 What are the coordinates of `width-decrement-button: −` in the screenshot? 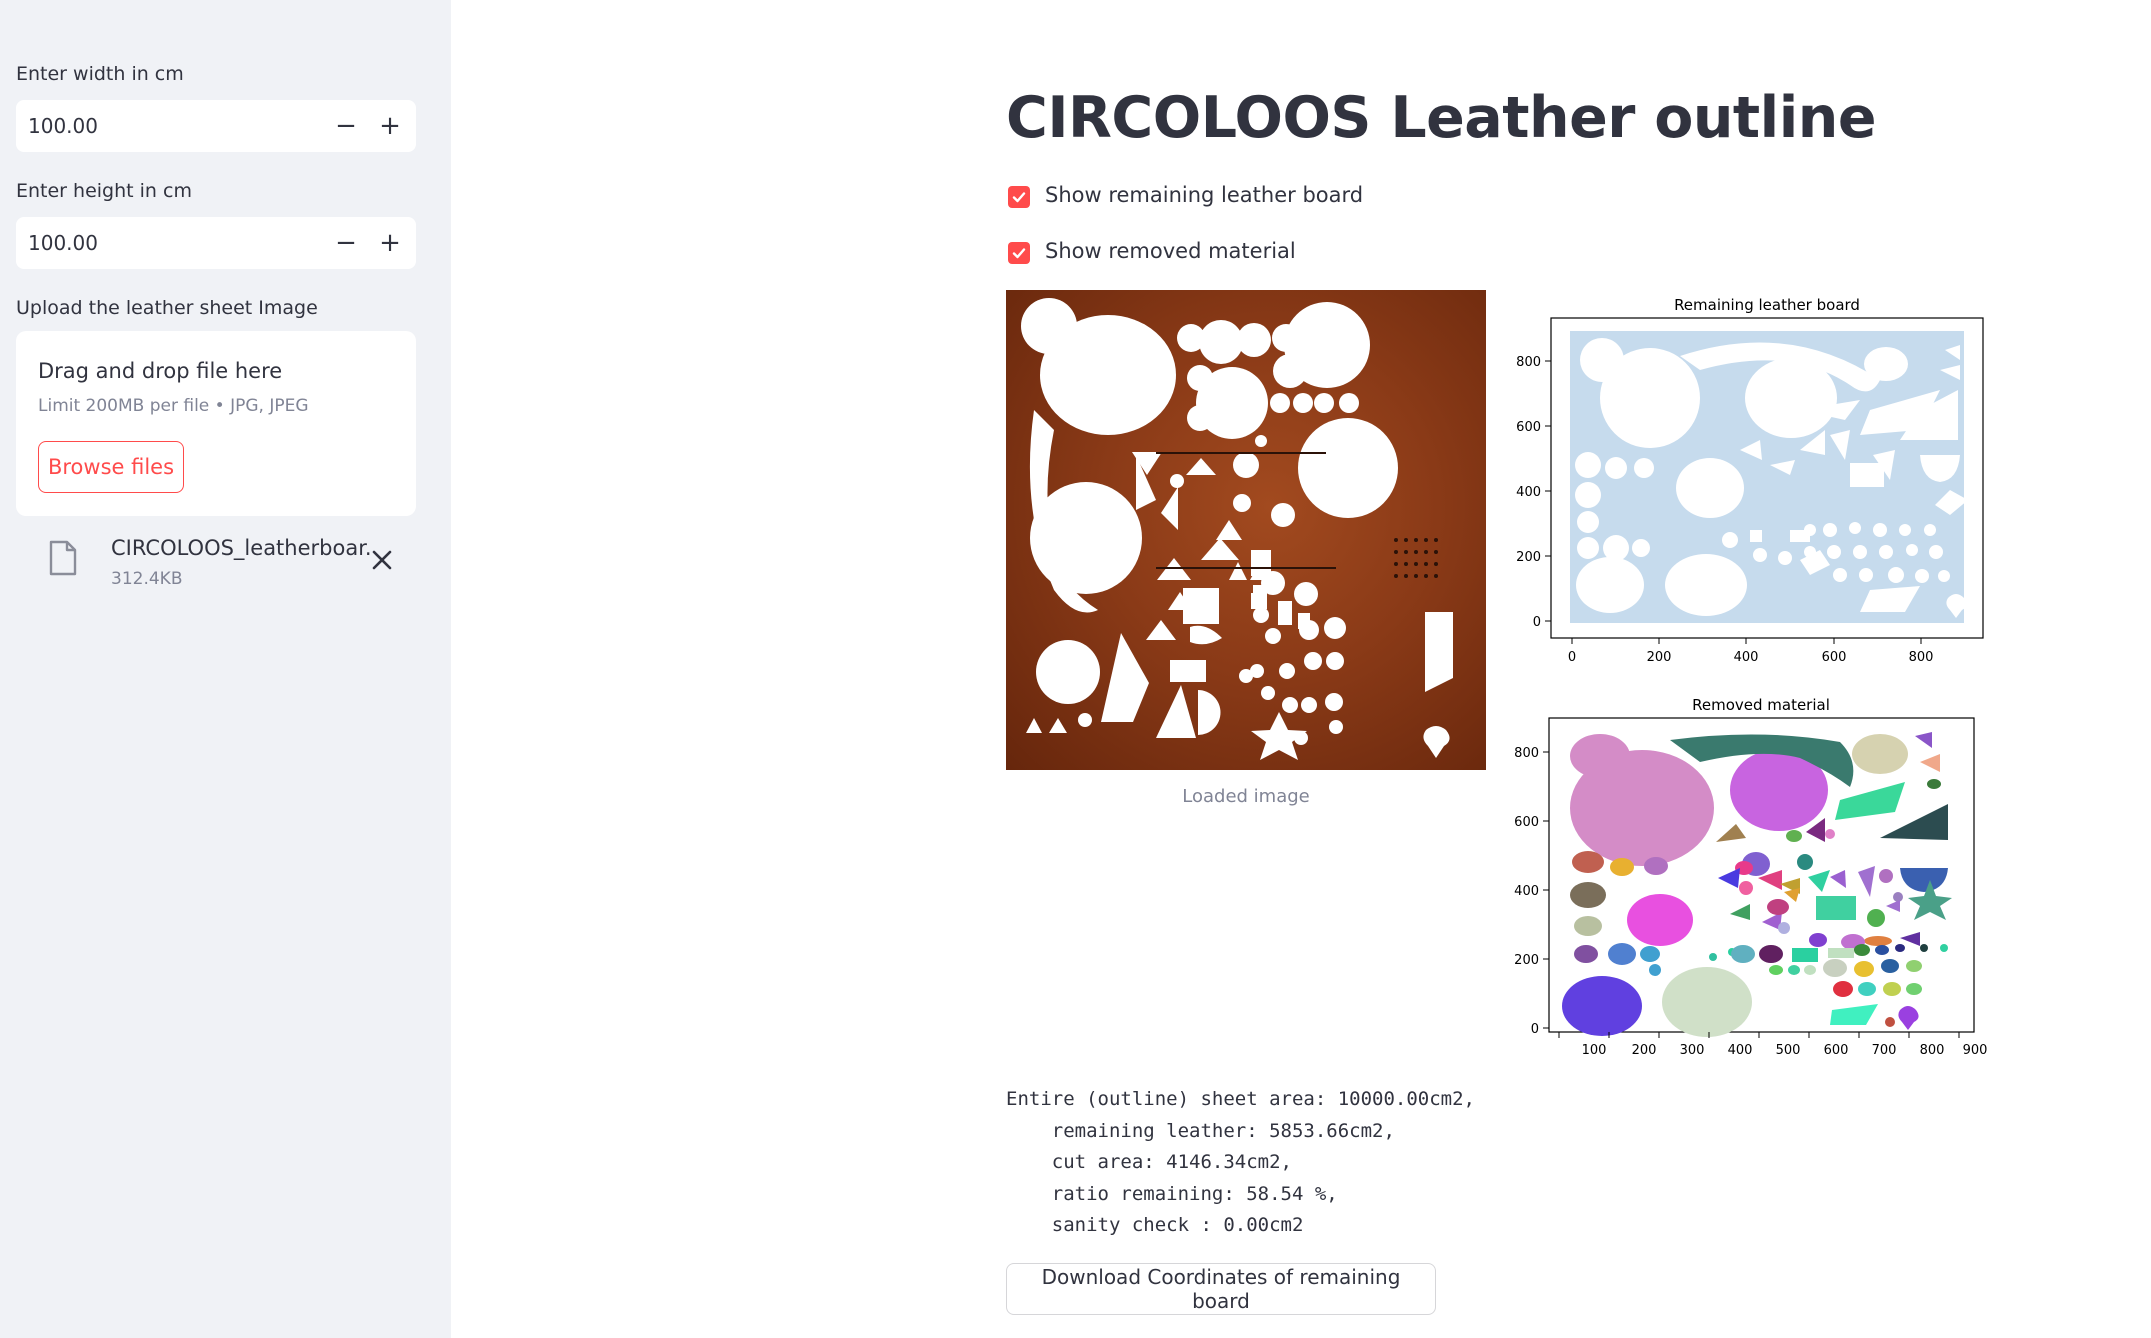 It's located at (346, 126).